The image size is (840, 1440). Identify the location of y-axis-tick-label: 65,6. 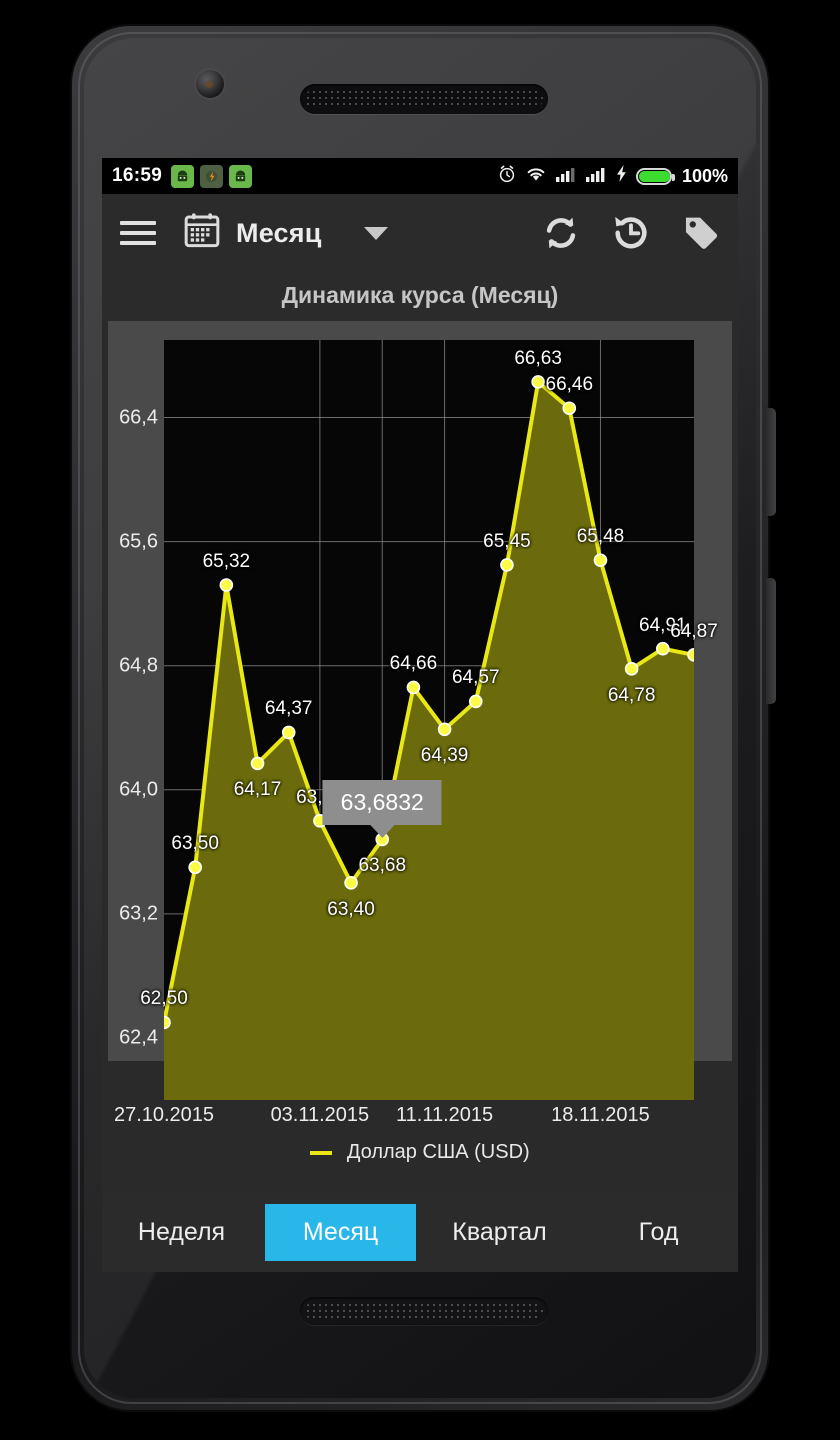
(138, 541).